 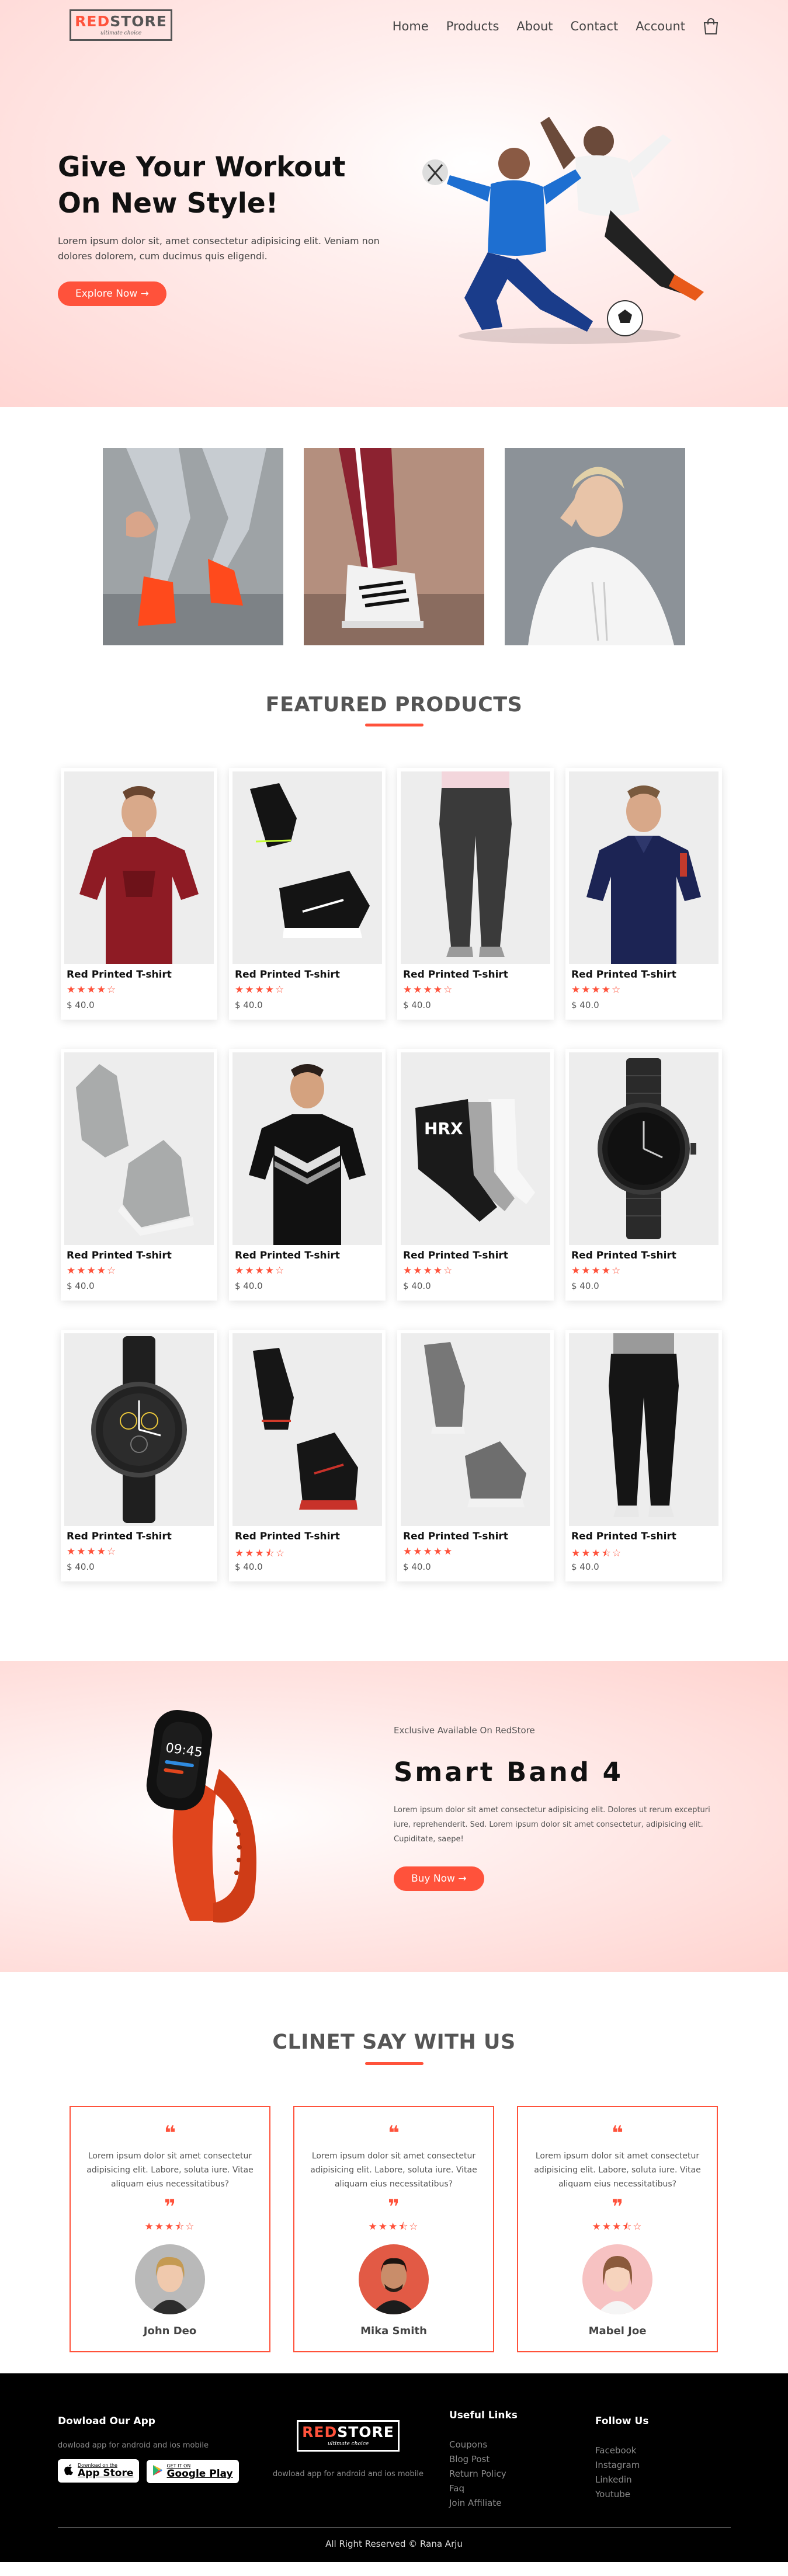 What do you see at coordinates (170, 2331) in the screenshot?
I see `testimonial-name: John Deo` at bounding box center [170, 2331].